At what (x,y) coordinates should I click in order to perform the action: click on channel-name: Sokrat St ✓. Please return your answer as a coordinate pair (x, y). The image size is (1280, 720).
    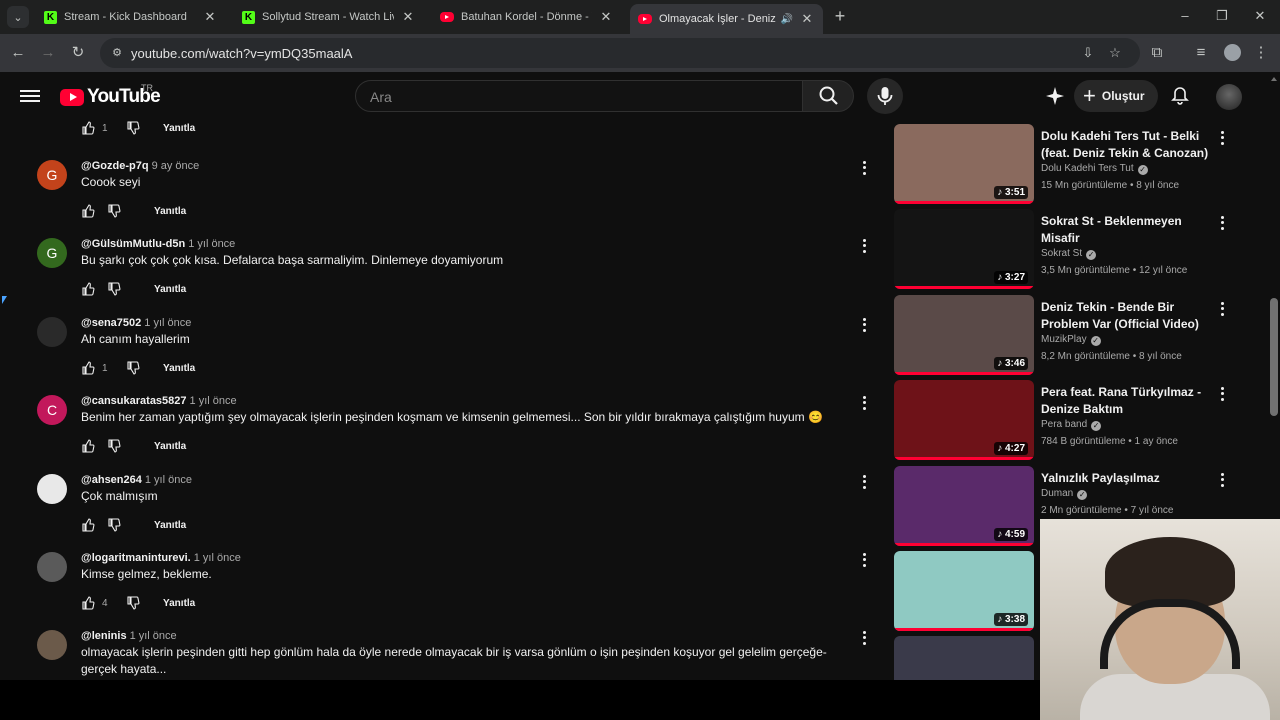
    Looking at the image, I should click on (1069, 254).